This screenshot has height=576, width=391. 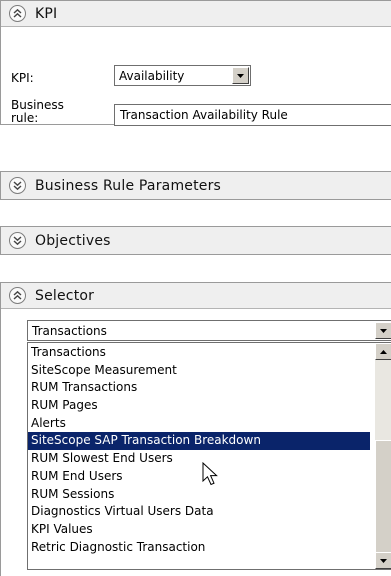 I want to click on business-rule-field: Transaction Availability Rule, so click(x=252, y=115).